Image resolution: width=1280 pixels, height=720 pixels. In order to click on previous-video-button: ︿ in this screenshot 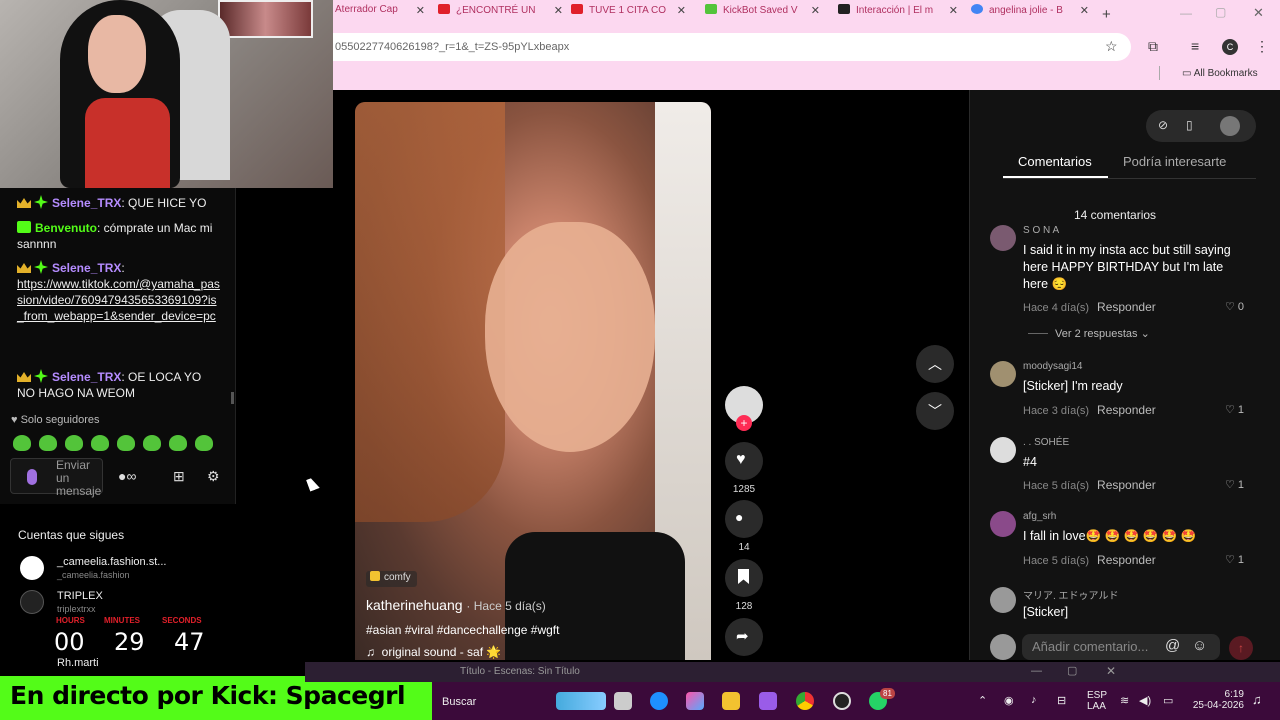, I will do `click(935, 364)`.